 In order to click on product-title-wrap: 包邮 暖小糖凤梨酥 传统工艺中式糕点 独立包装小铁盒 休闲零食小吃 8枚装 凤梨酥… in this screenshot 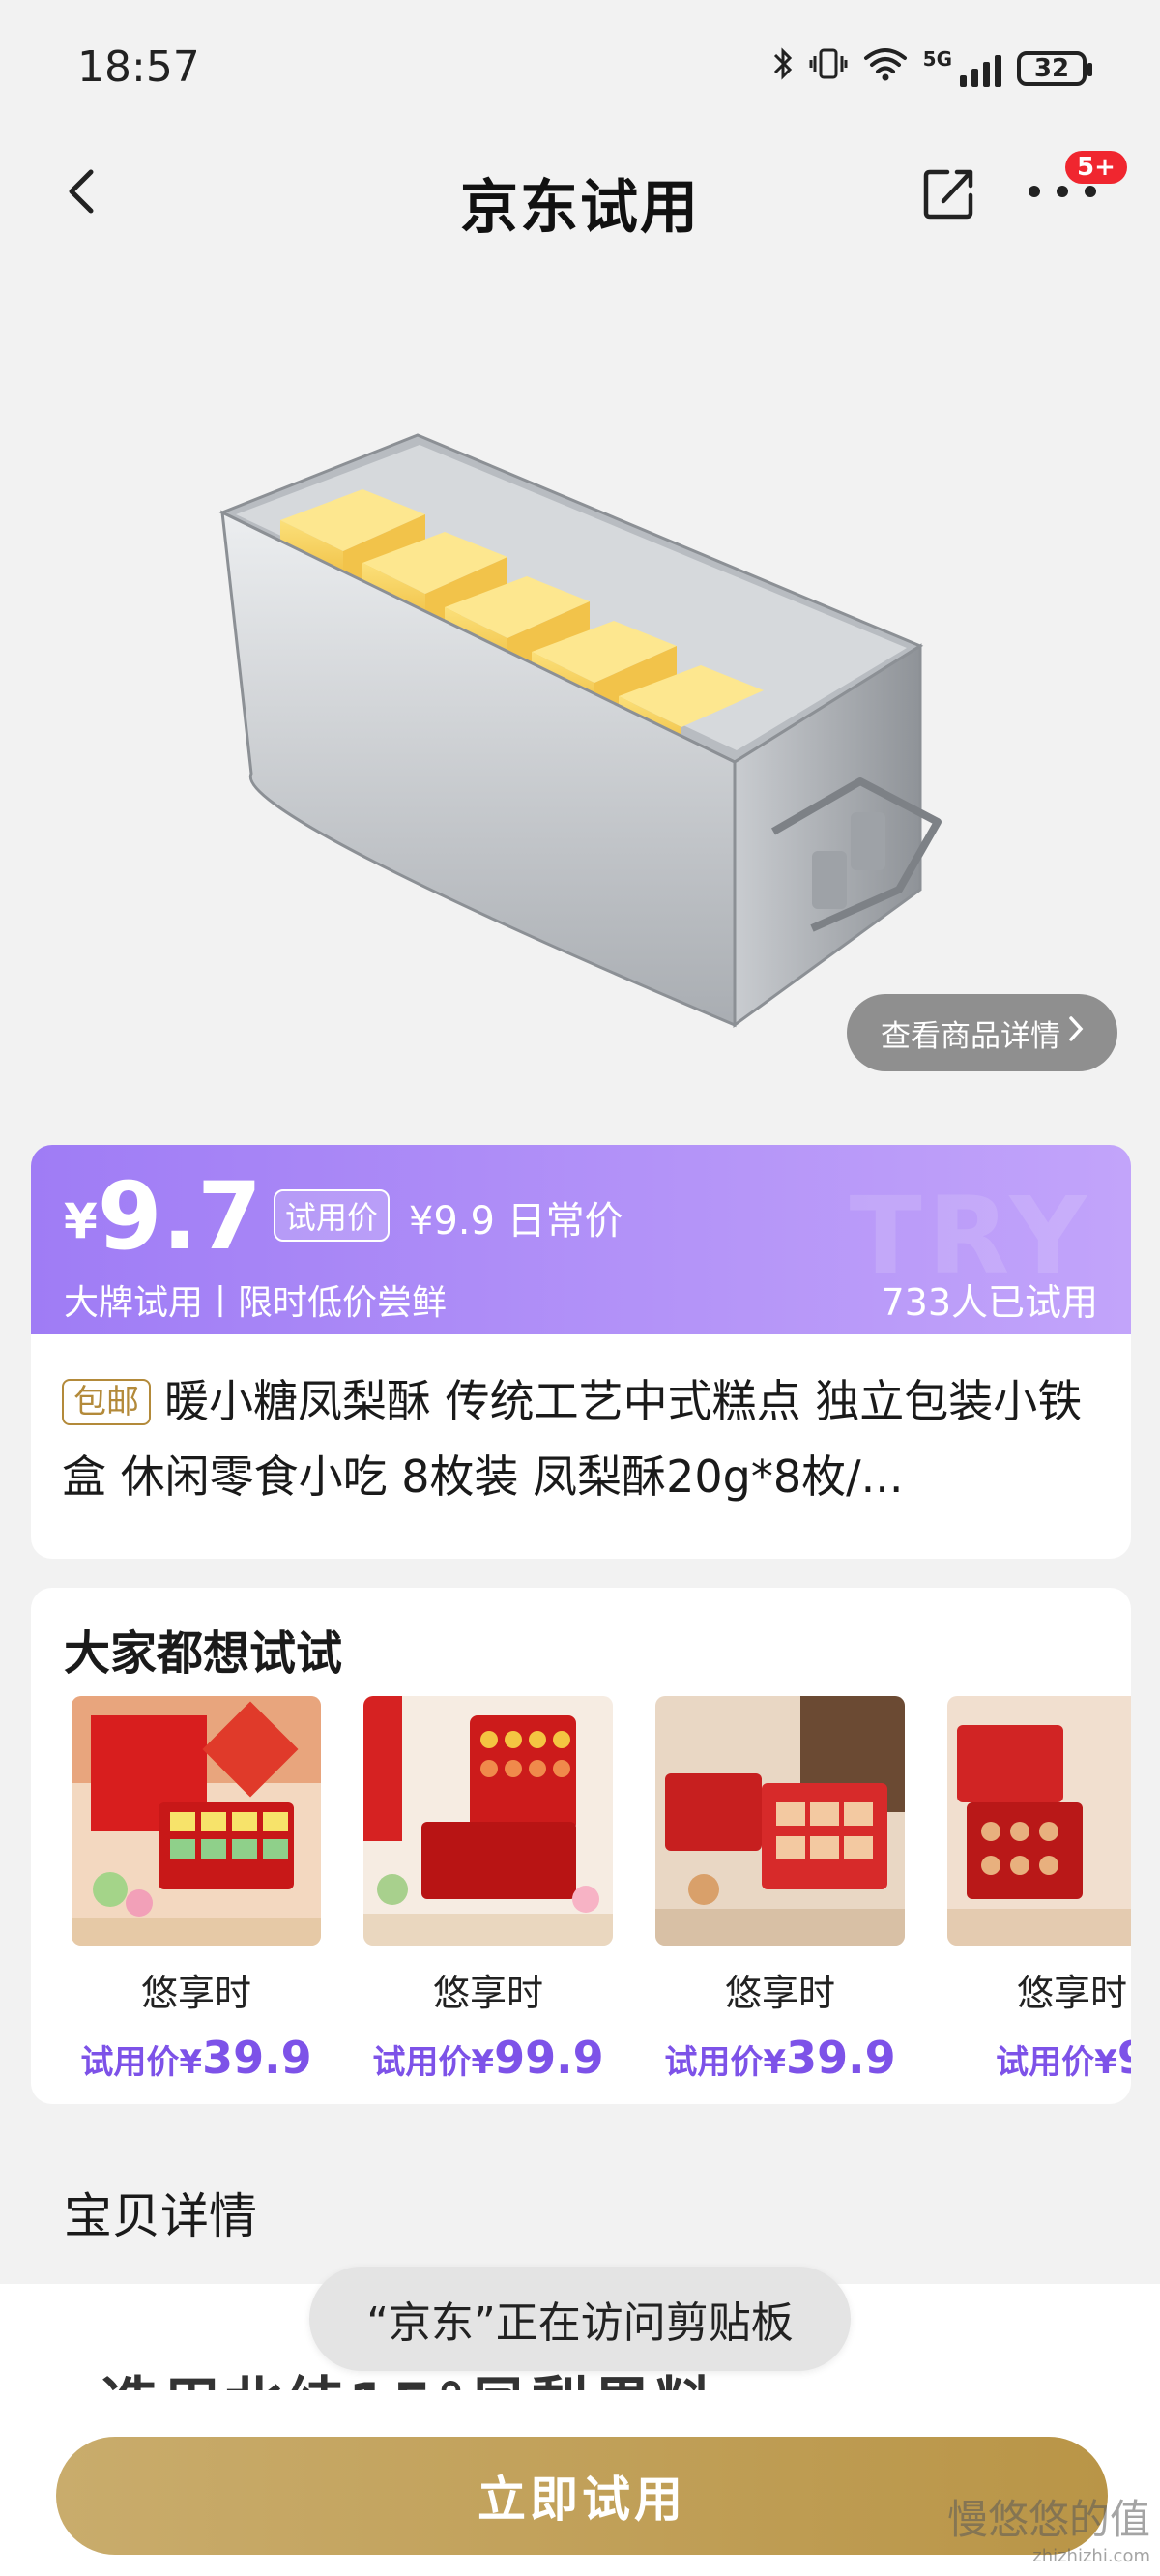, I will do `click(579, 1438)`.